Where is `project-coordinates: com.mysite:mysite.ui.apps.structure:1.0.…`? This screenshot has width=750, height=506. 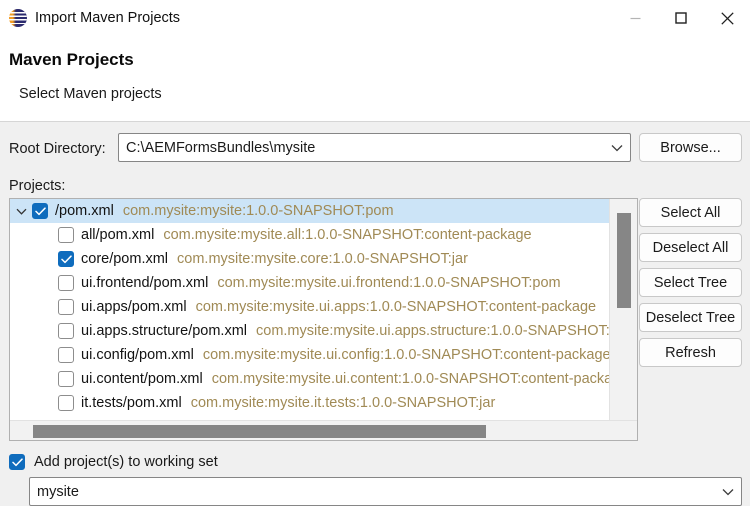
project-coordinates: com.mysite:mysite.ui.apps.structure:1.0.… is located at coordinates (432, 331).